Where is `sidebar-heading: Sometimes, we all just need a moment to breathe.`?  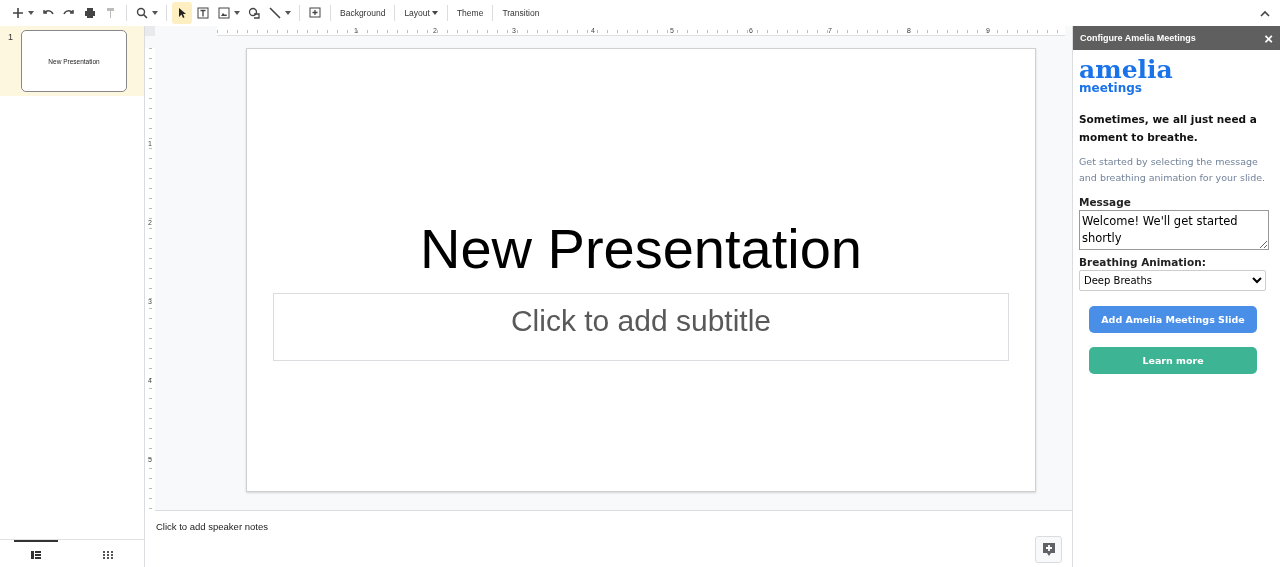 sidebar-heading: Sometimes, we all just need a moment to breathe. is located at coordinates (1168, 128).